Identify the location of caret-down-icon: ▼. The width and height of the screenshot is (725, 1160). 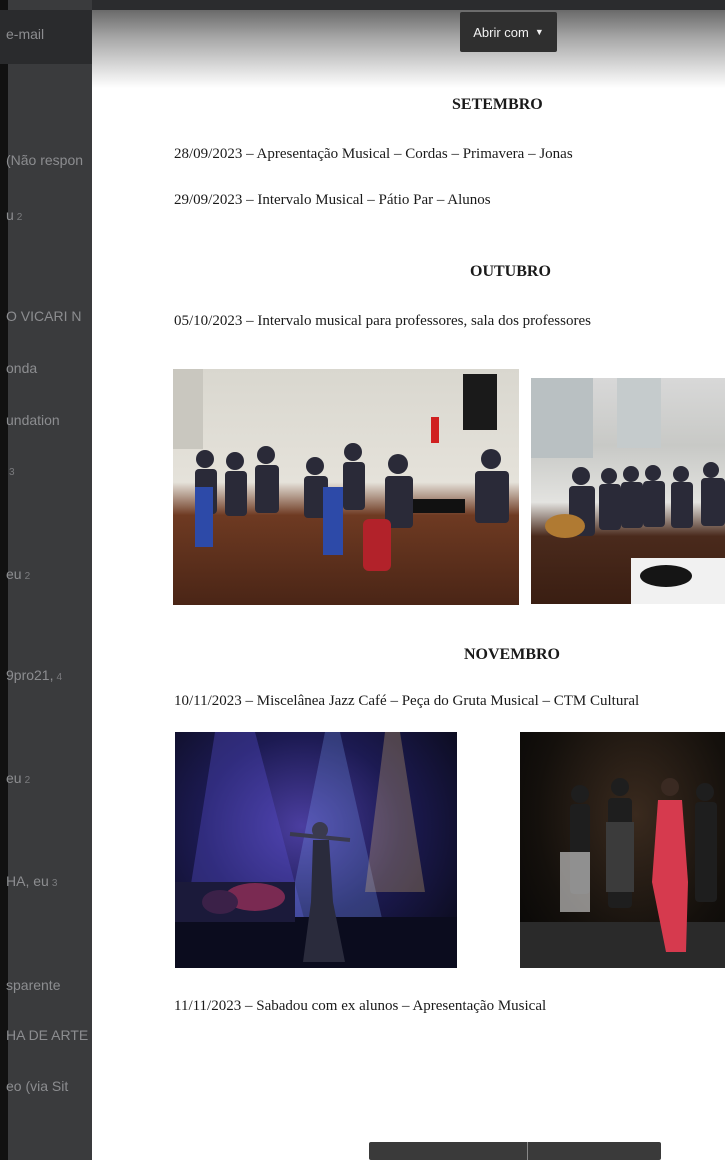
(539, 32).